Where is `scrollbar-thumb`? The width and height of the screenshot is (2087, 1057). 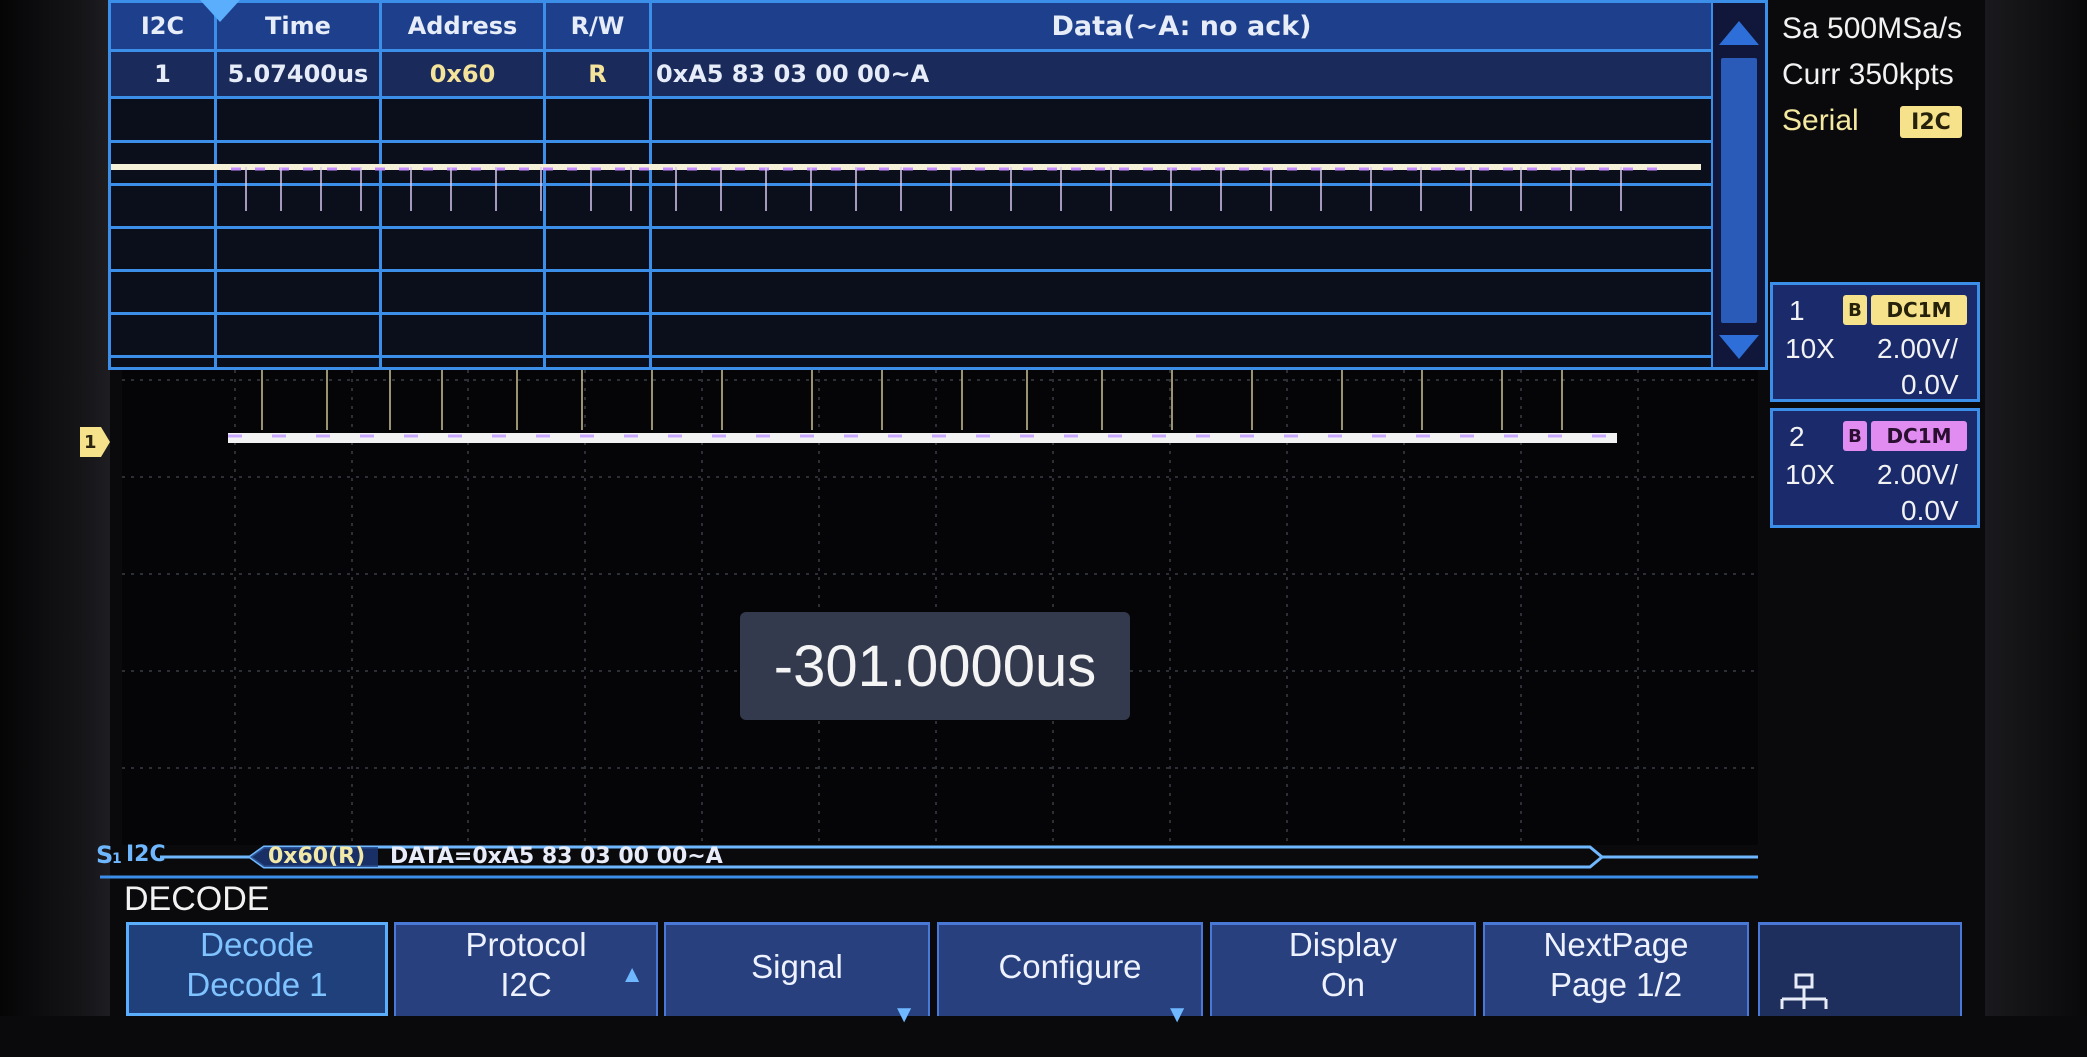 scrollbar-thumb is located at coordinates (1739, 190).